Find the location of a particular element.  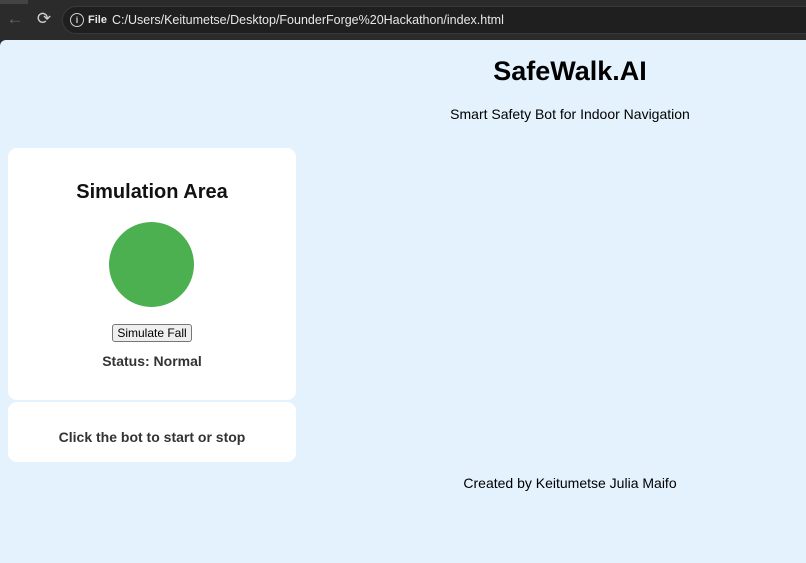

instruction-card: Click the bot to start or stop is located at coordinates (152, 432).